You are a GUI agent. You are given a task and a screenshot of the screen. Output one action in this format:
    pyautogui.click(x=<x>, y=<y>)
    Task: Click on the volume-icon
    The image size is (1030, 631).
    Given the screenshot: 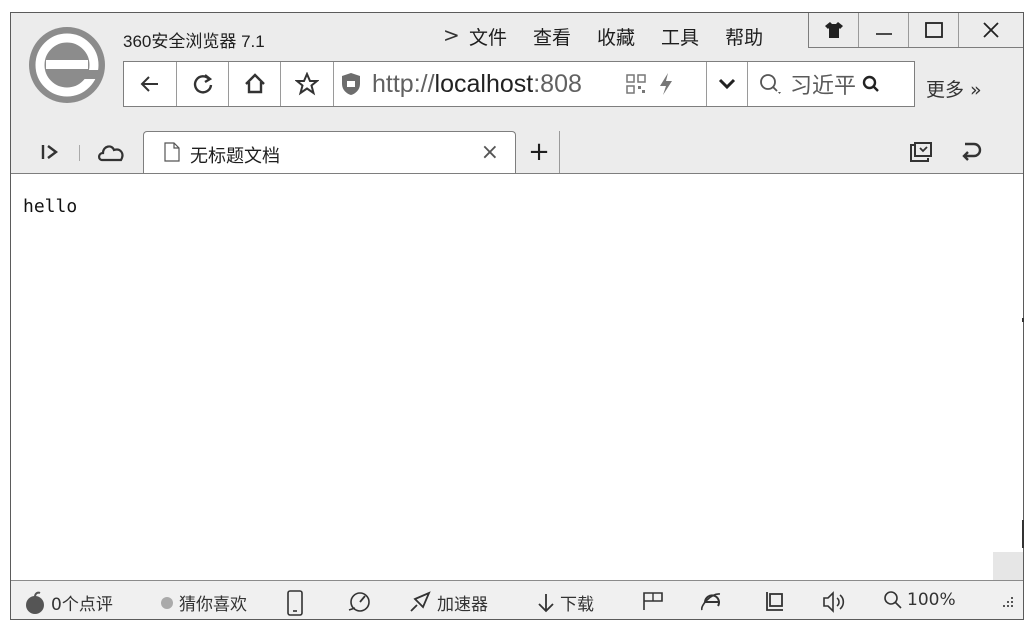 What is the action you would take?
    pyautogui.click(x=834, y=602)
    